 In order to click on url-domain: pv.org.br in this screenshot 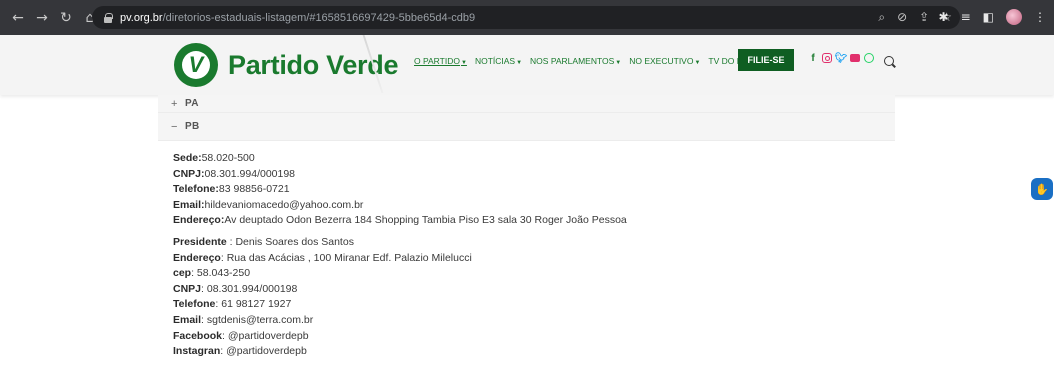, I will do `click(141, 17)`.